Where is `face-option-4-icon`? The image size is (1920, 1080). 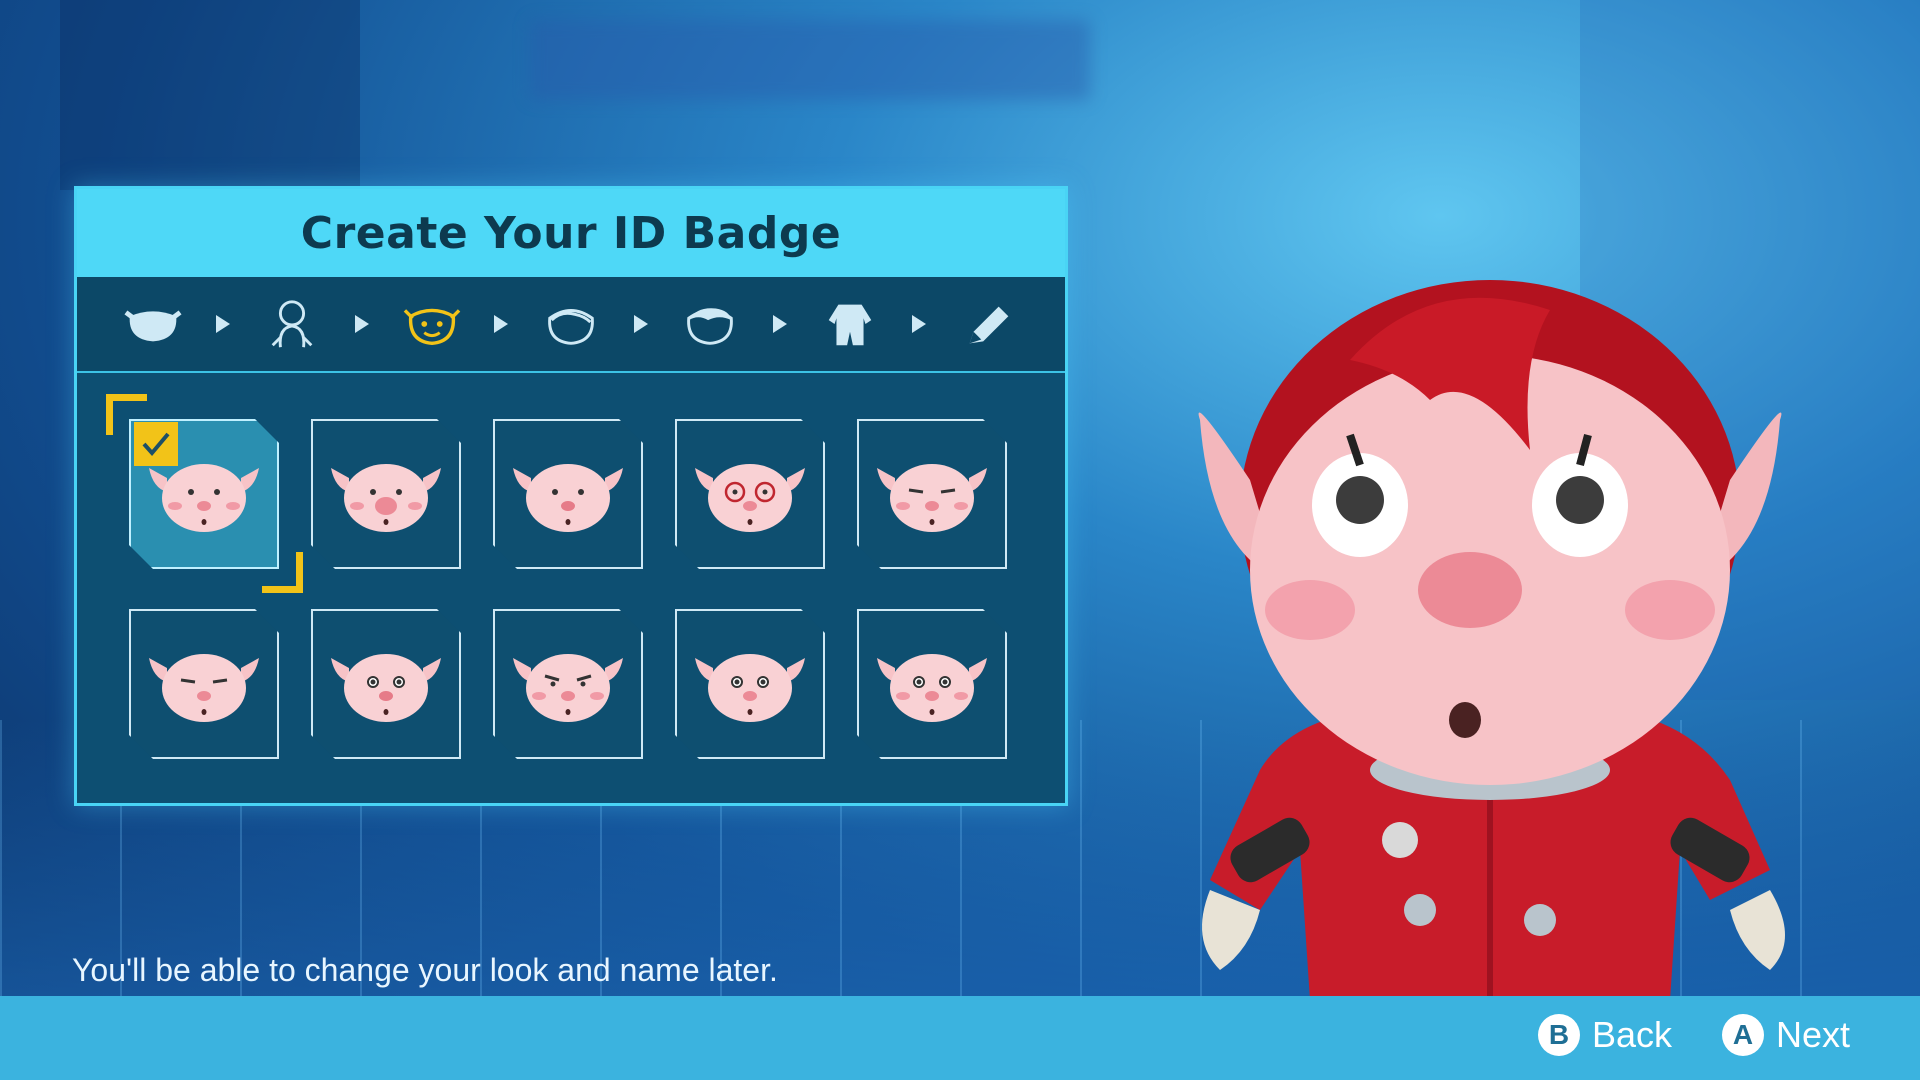
face-option-4-icon is located at coordinates (750, 498).